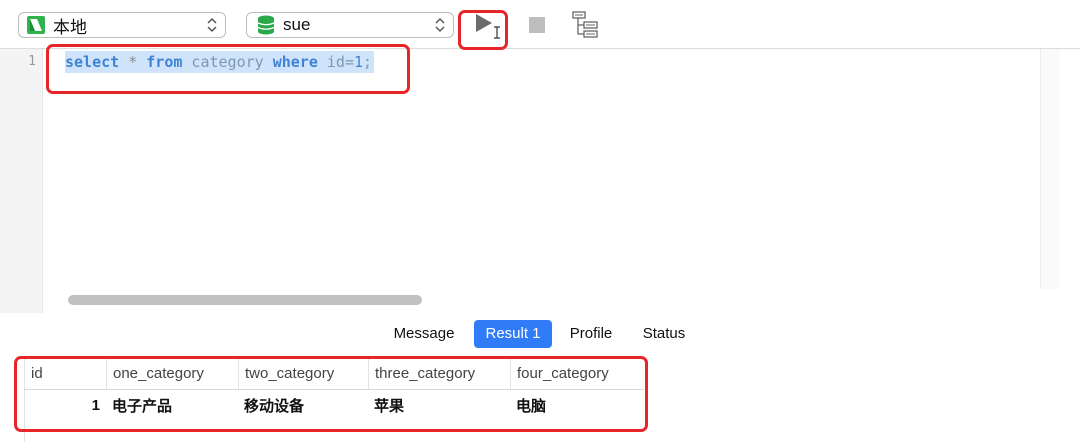  I want to click on connection-select: 本地, so click(122, 25).